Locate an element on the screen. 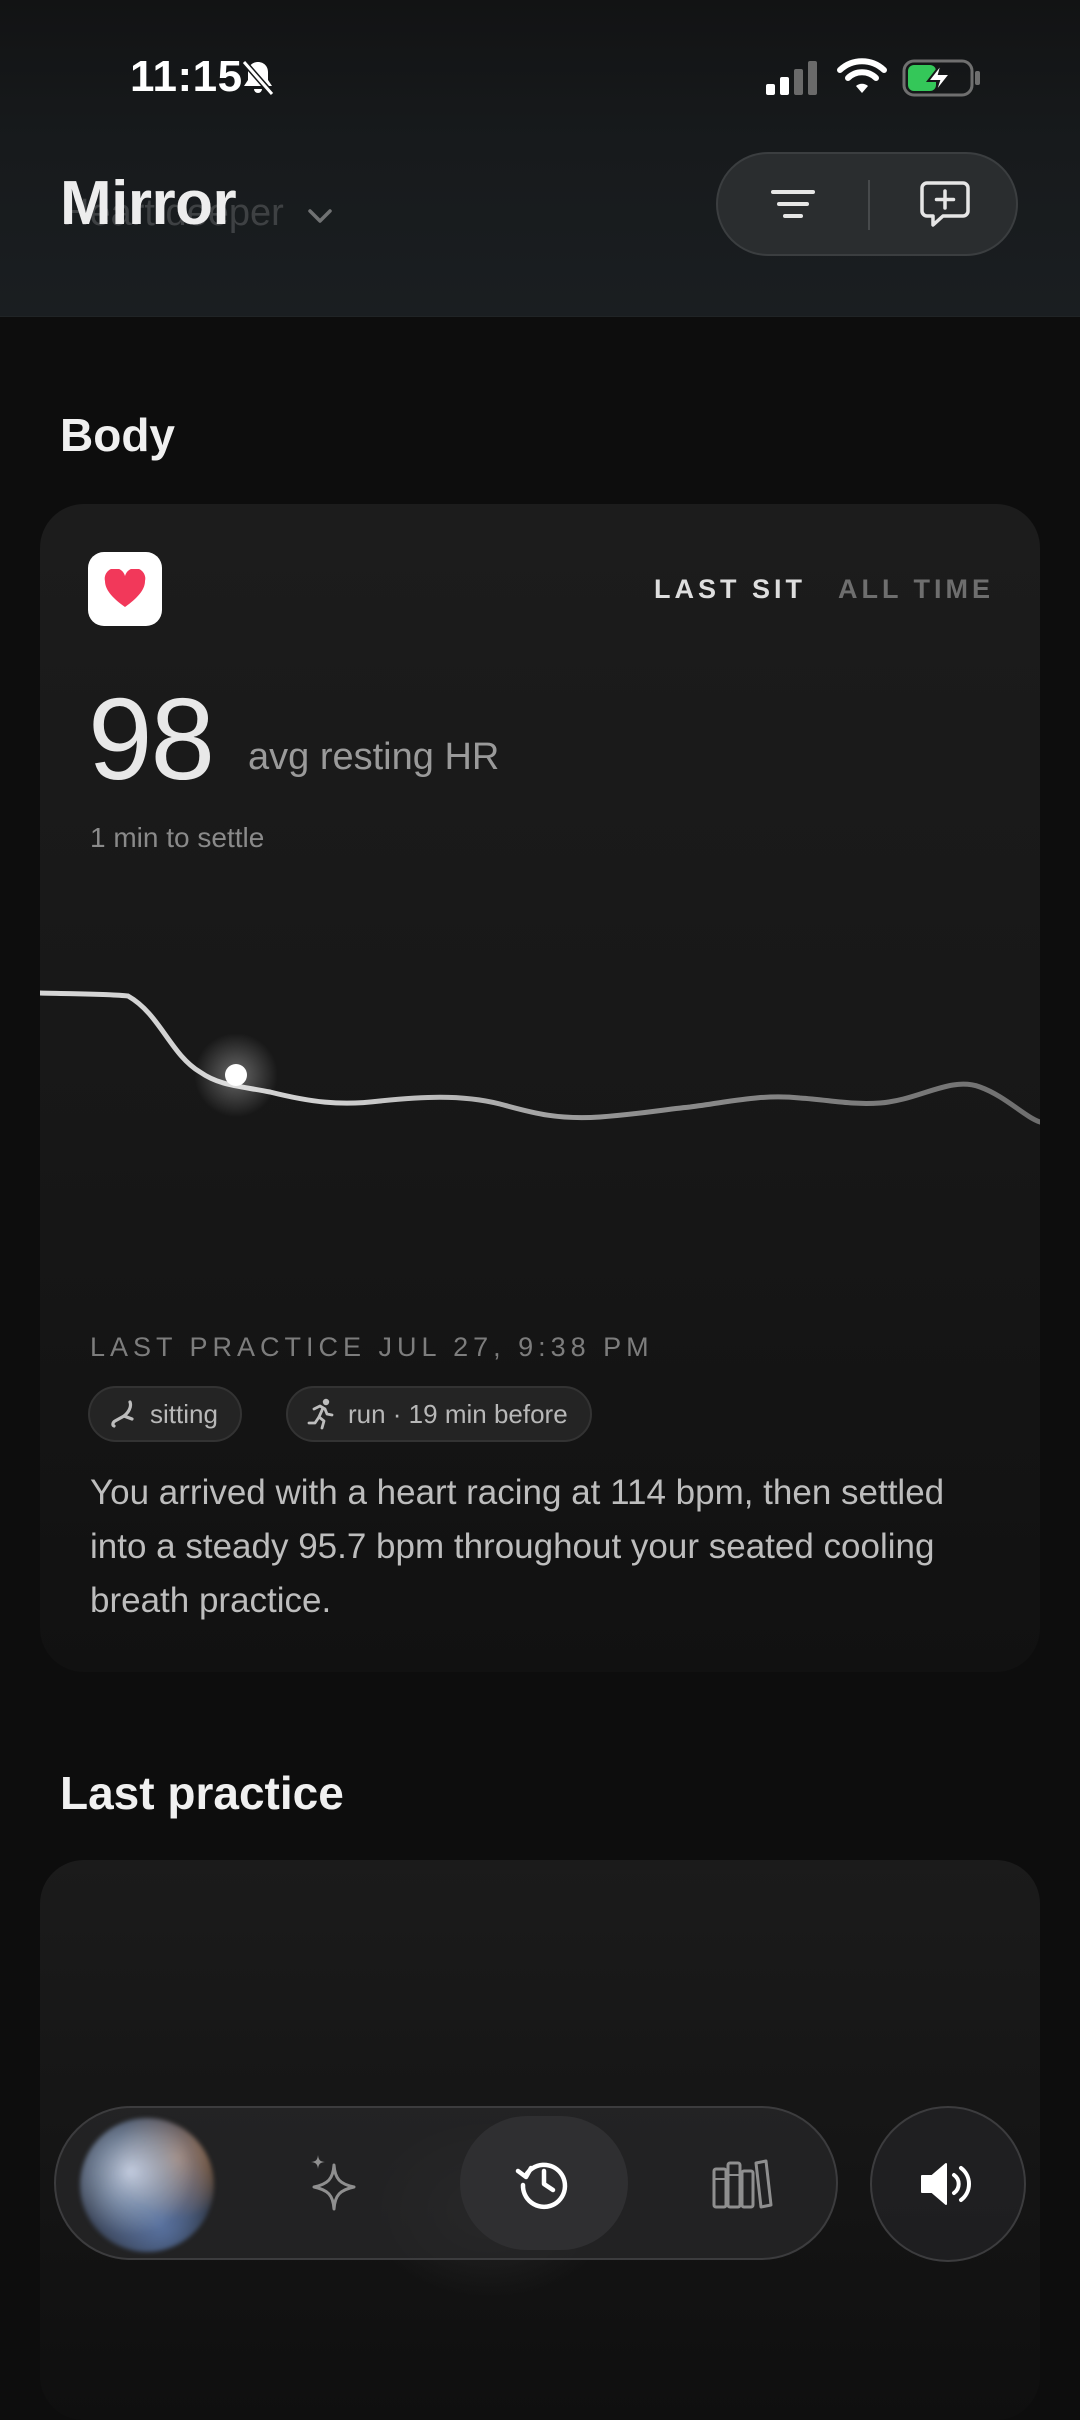 The height and width of the screenshot is (2420, 1080). wifi-icon is located at coordinates (862, 75).